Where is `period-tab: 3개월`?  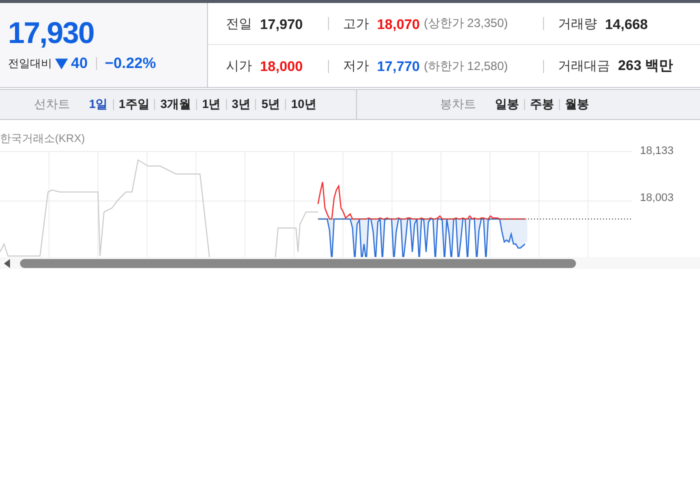 period-tab: 3개월 is located at coordinates (175, 104).